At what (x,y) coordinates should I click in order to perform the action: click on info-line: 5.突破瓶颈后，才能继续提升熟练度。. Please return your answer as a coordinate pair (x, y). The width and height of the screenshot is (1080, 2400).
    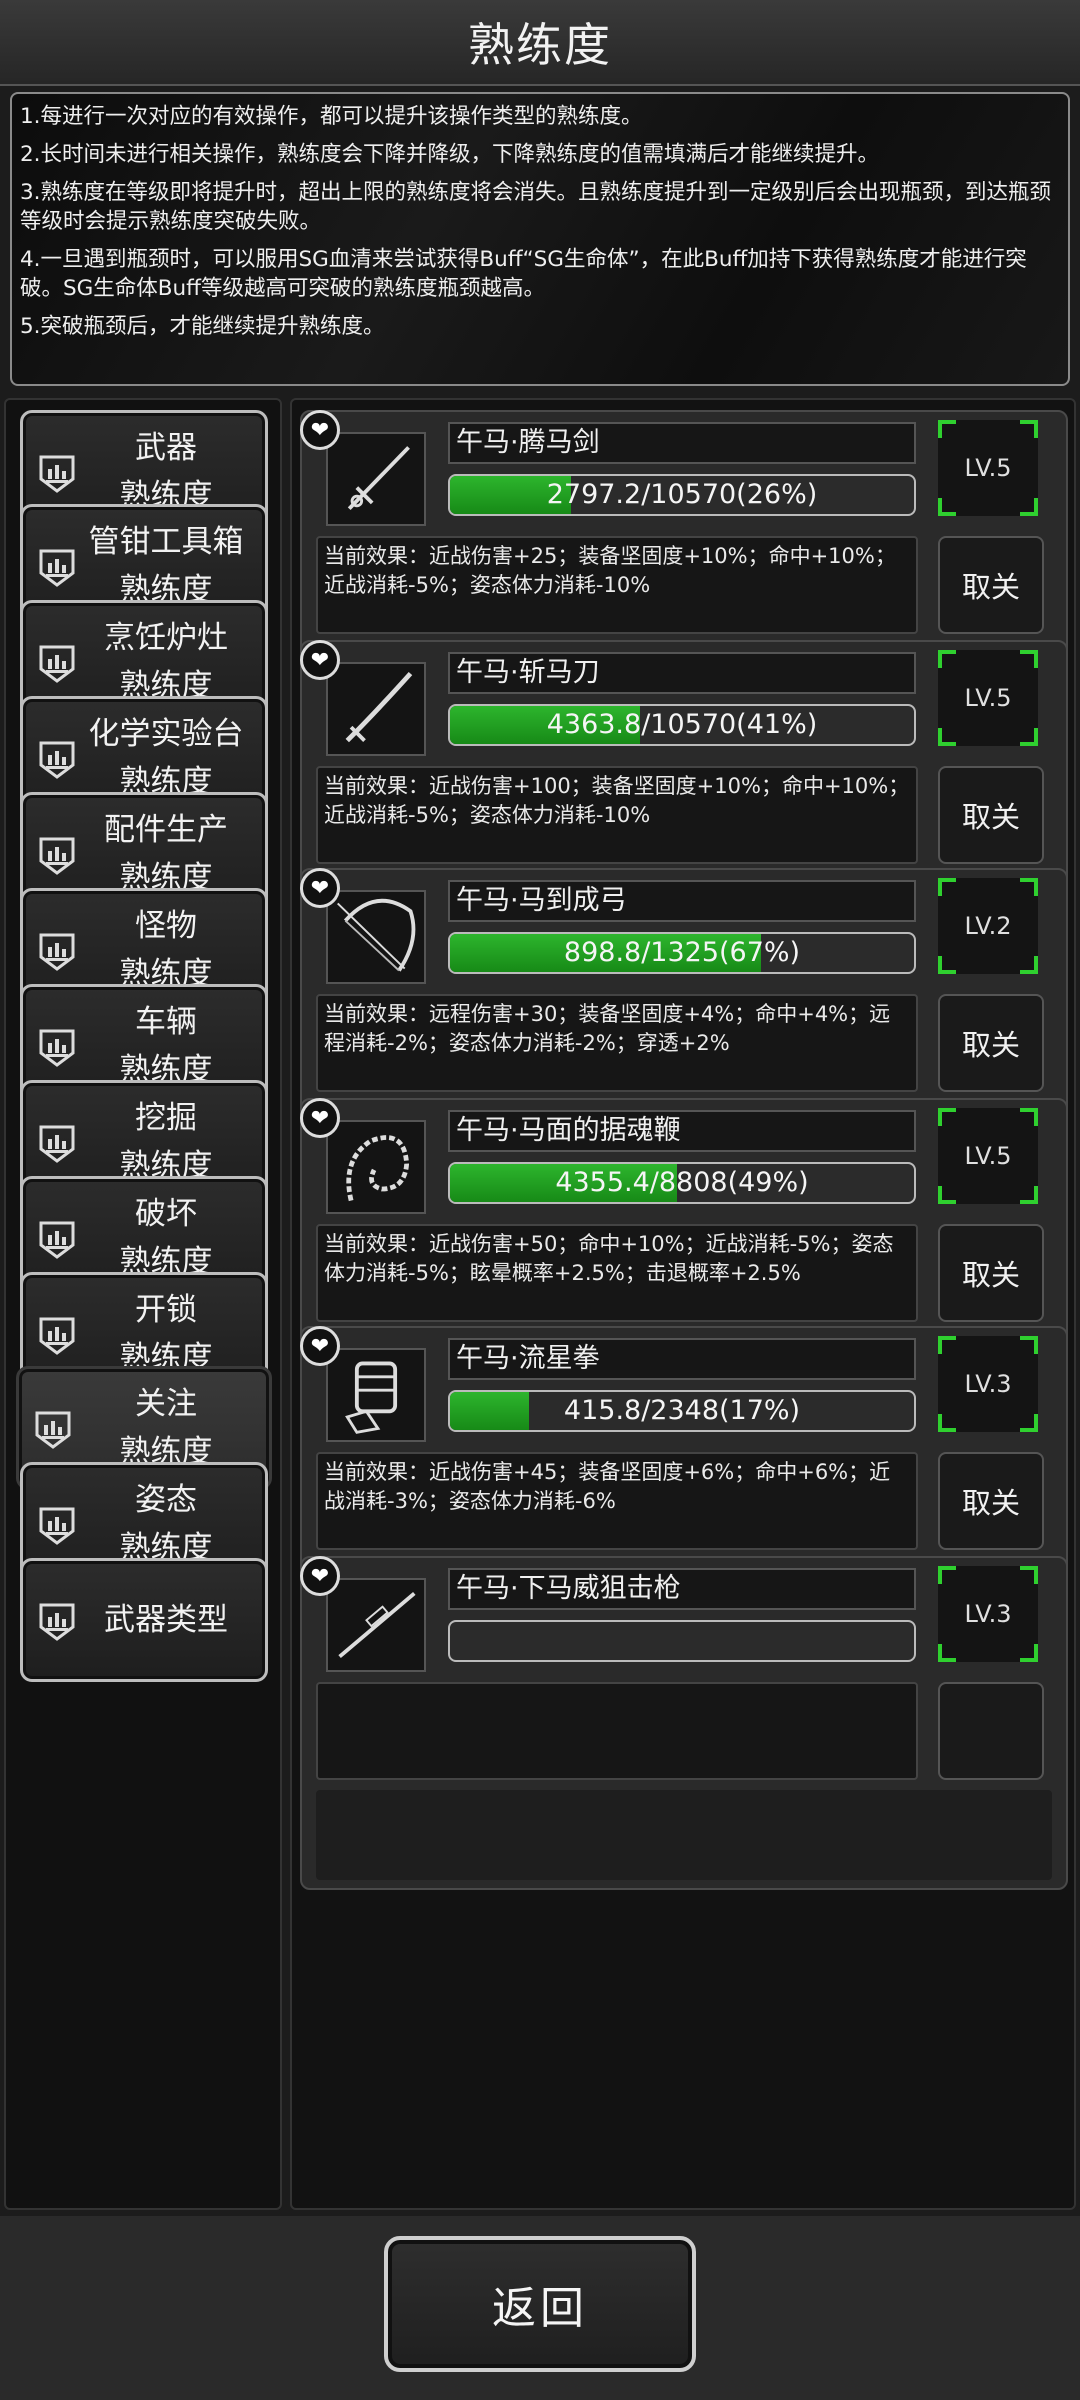
    Looking at the image, I should click on (202, 326).